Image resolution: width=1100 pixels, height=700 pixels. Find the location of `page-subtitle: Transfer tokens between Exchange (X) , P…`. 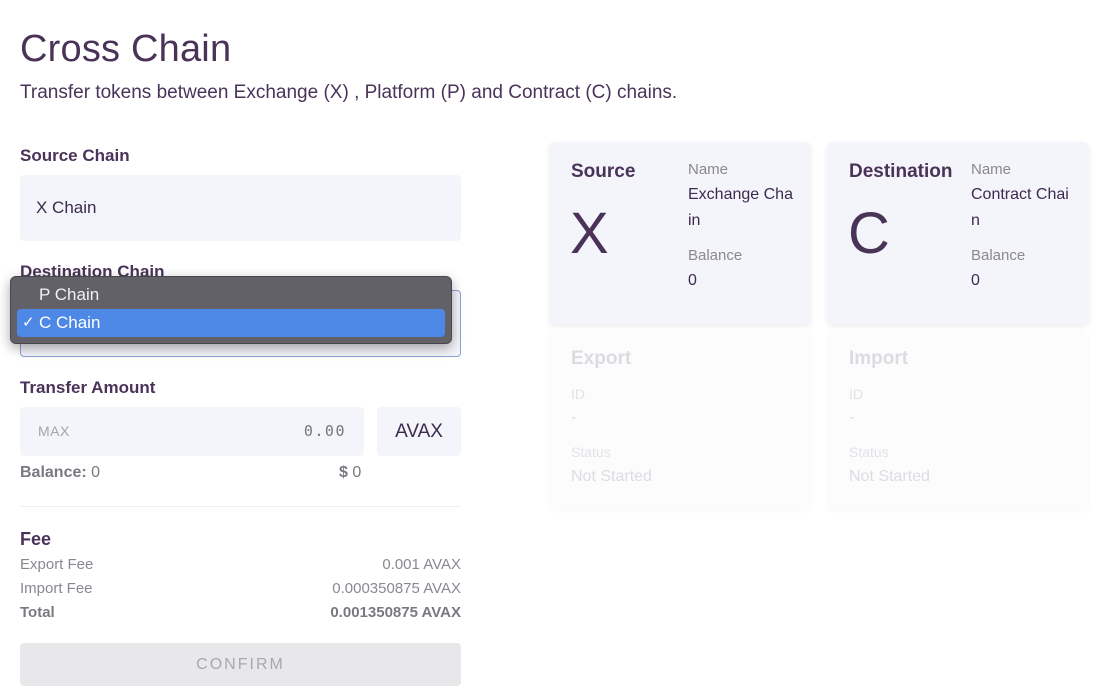

page-subtitle: Transfer tokens between Exchange (X) , P… is located at coordinates (349, 92).